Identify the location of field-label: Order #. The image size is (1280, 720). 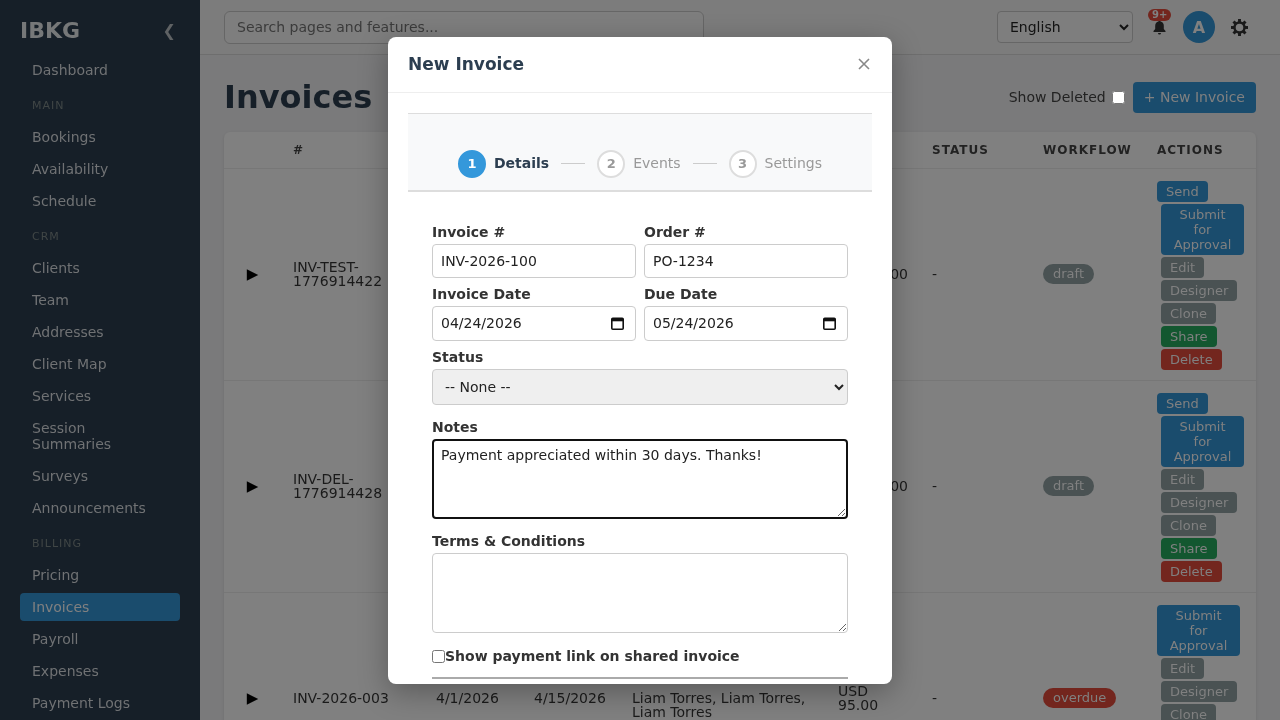
(675, 232).